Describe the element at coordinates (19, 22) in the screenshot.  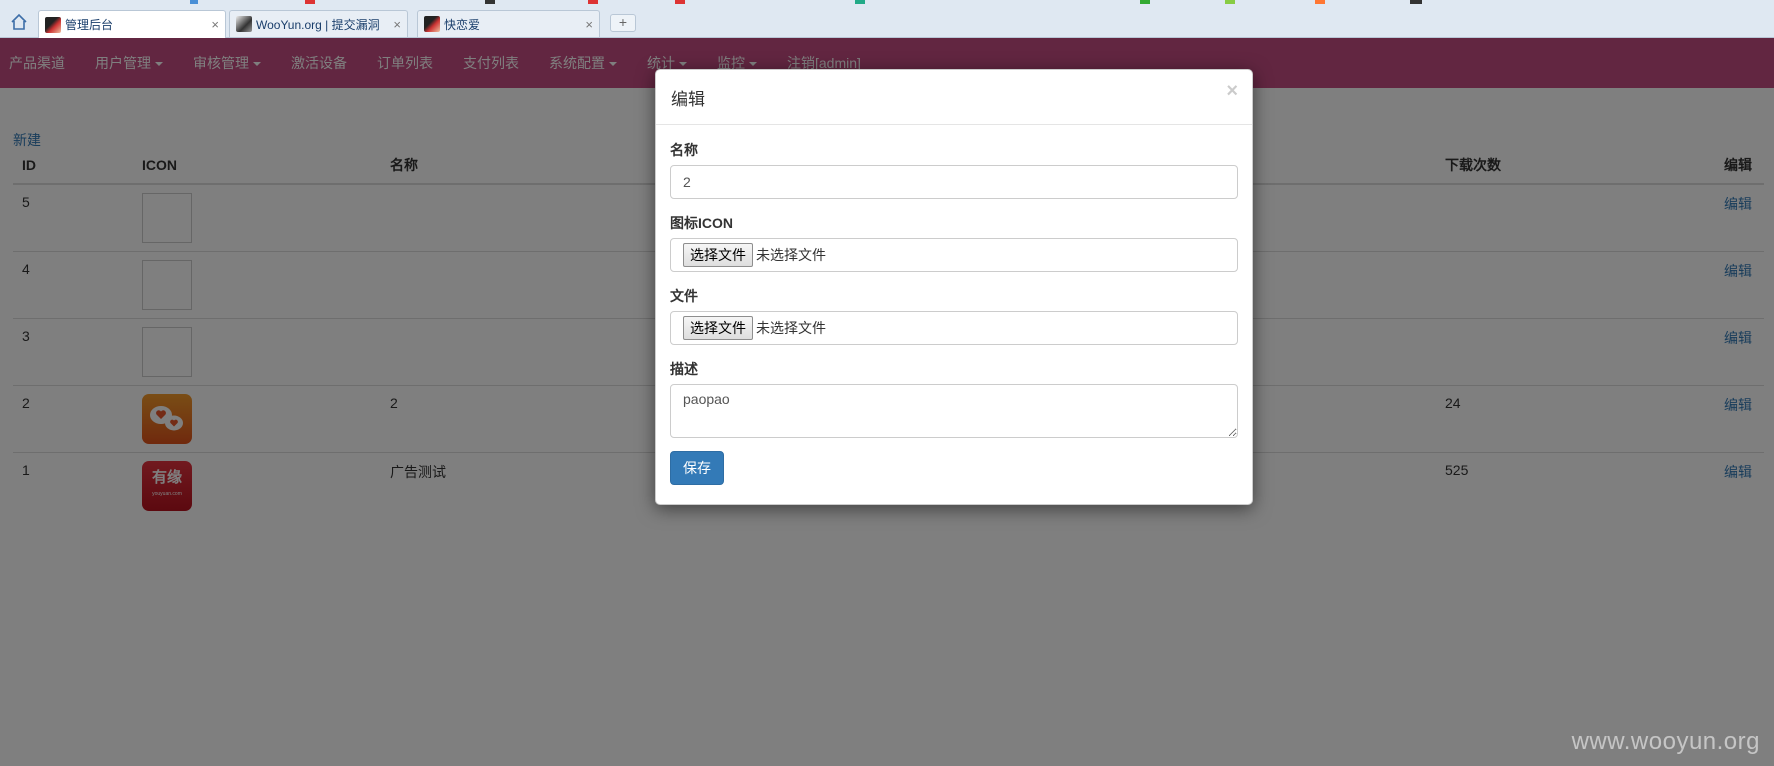
I see `home-icon` at that location.